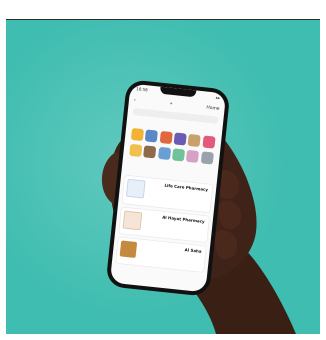 The height and width of the screenshot is (340, 326). What do you see at coordinates (193, 157) in the screenshot?
I see `beauty-icon` at bounding box center [193, 157].